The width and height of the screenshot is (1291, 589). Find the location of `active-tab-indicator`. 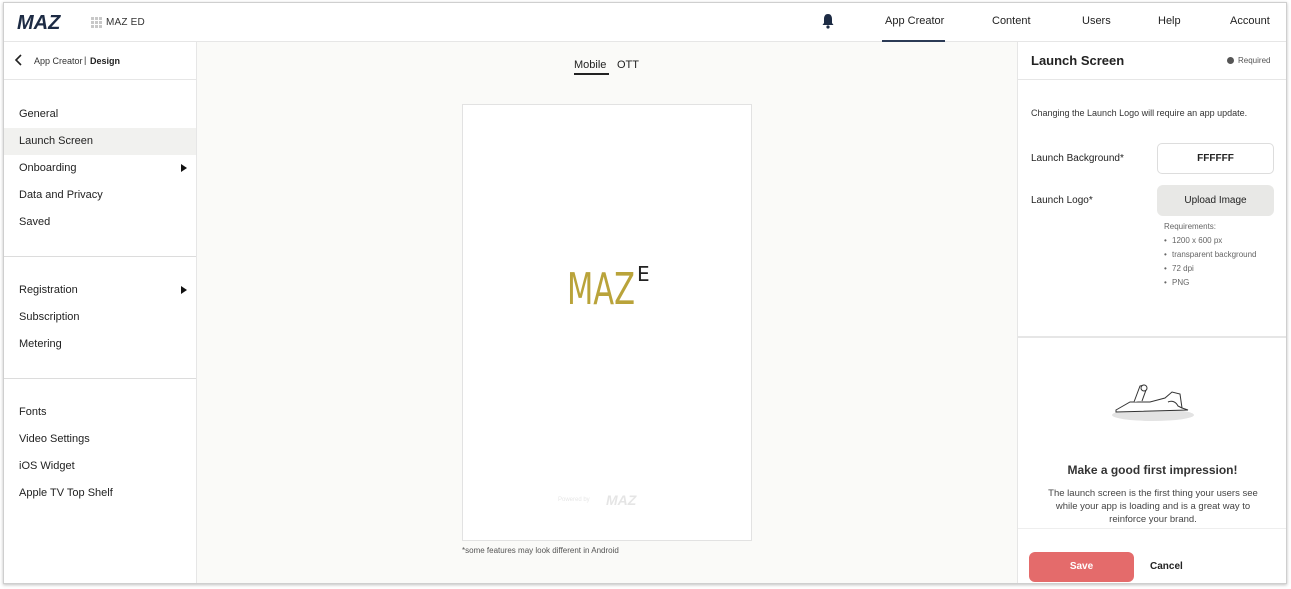

active-tab-indicator is located at coordinates (591, 74).